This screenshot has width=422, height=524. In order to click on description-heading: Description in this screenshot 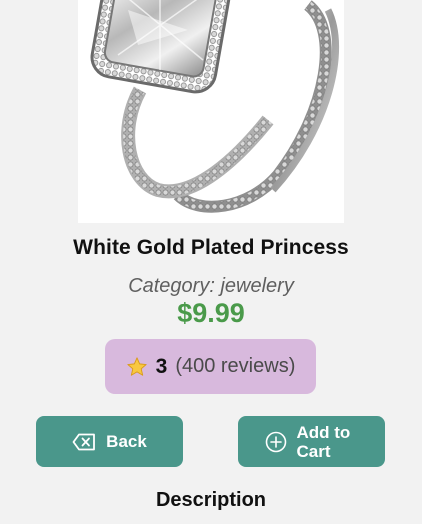, I will do `click(211, 500)`.